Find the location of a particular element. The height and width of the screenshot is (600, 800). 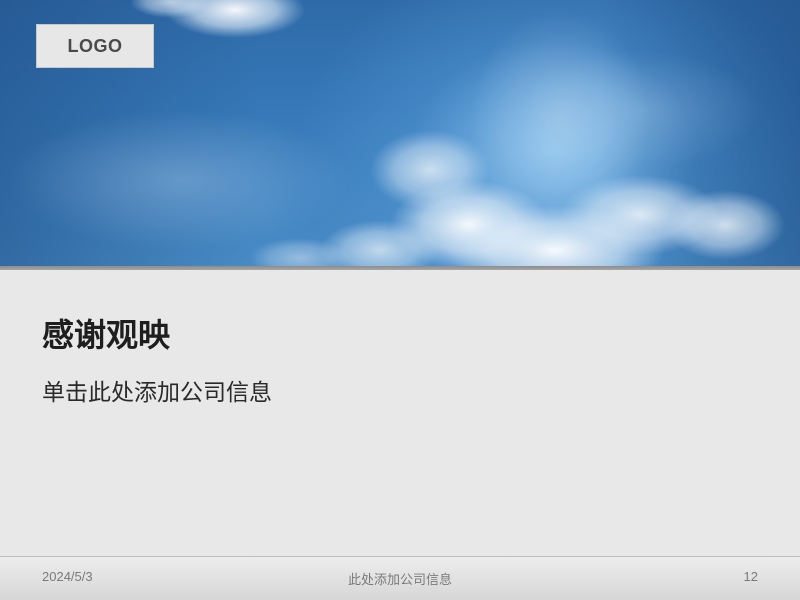

slide-footer: 2024/5/3 此处添加公司信息 12 is located at coordinates (400, 578).